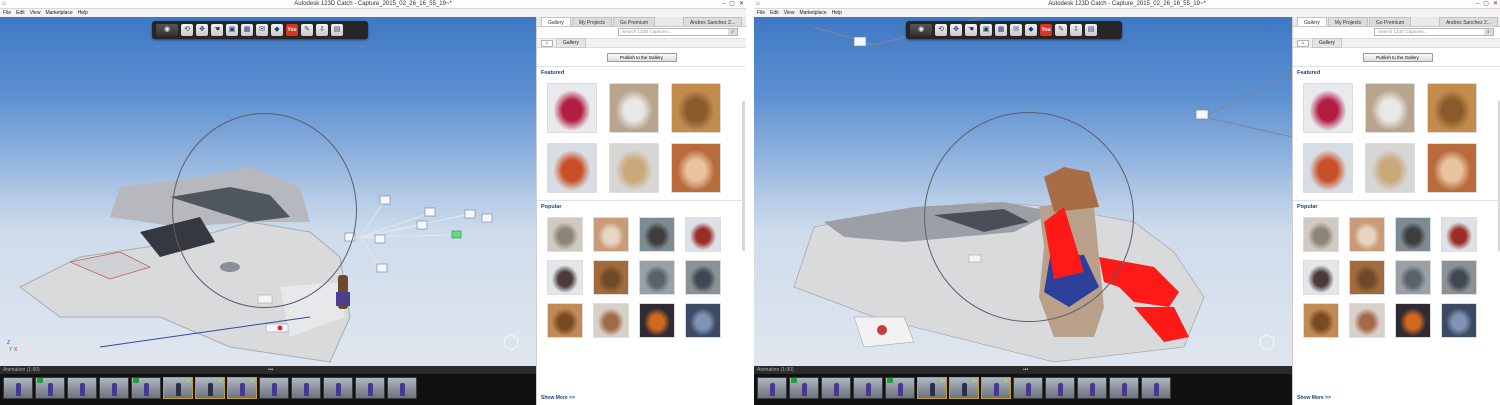 This screenshot has width=1500, height=405. I want to click on pencil-icon: ✎, so click(307, 30).